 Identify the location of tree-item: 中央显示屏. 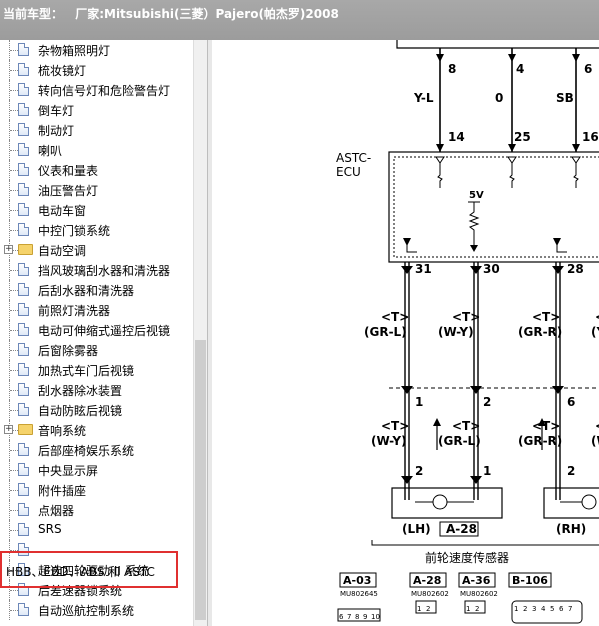
(96, 470).